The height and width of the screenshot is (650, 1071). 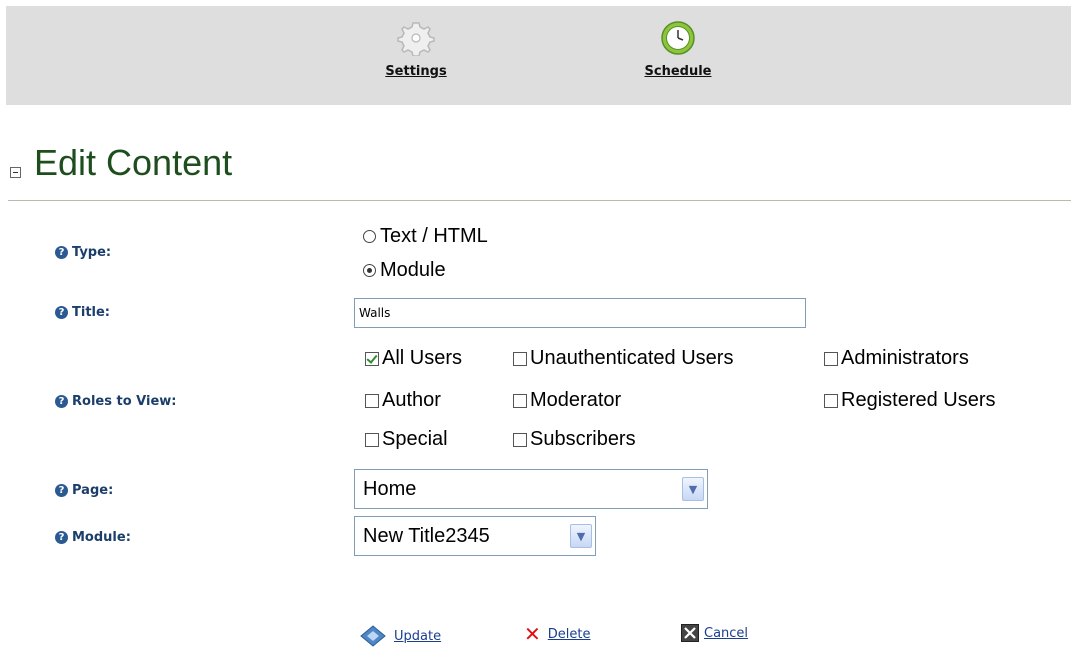 I want to click on role-label: Subscribers, so click(x=583, y=439).